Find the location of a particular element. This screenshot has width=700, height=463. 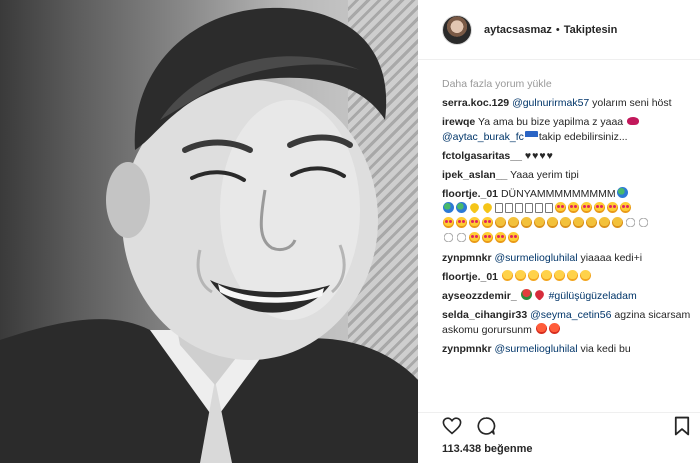

post-header: aytacsasmaz • Takiptesin is located at coordinates (559, 30).